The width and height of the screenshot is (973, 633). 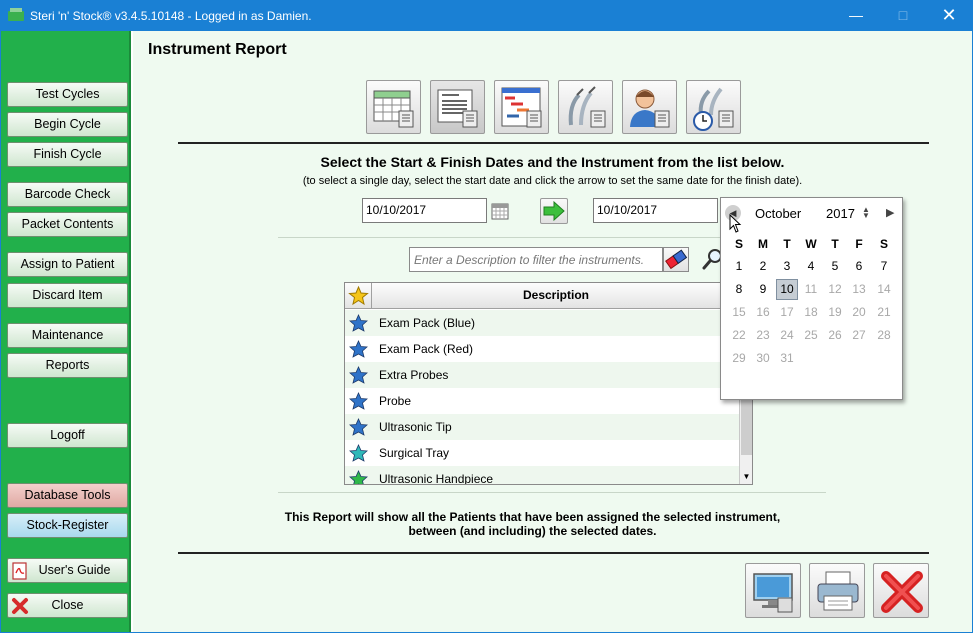 What do you see at coordinates (739, 266) in the screenshot?
I see `calendar-day: 1` at bounding box center [739, 266].